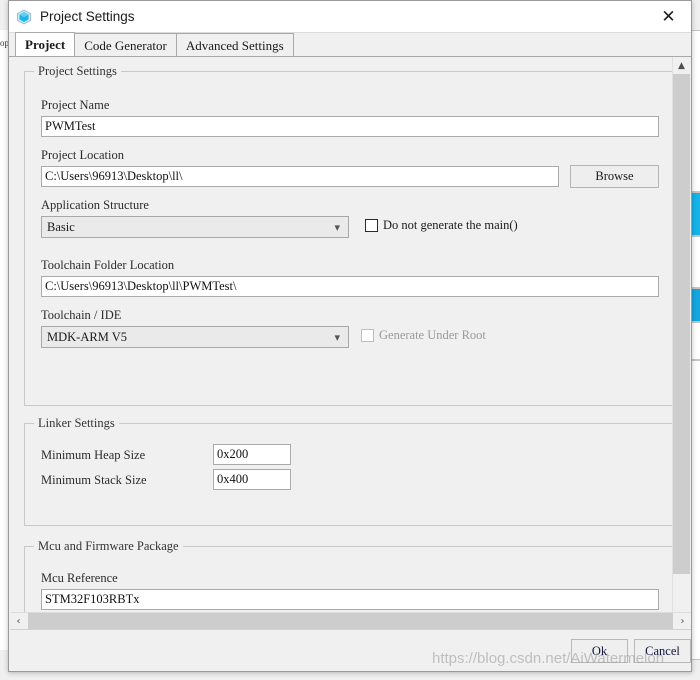 The height and width of the screenshot is (680, 700). Describe the element at coordinates (682, 621) in the screenshot. I see `scroll-right-icon: ›` at that location.